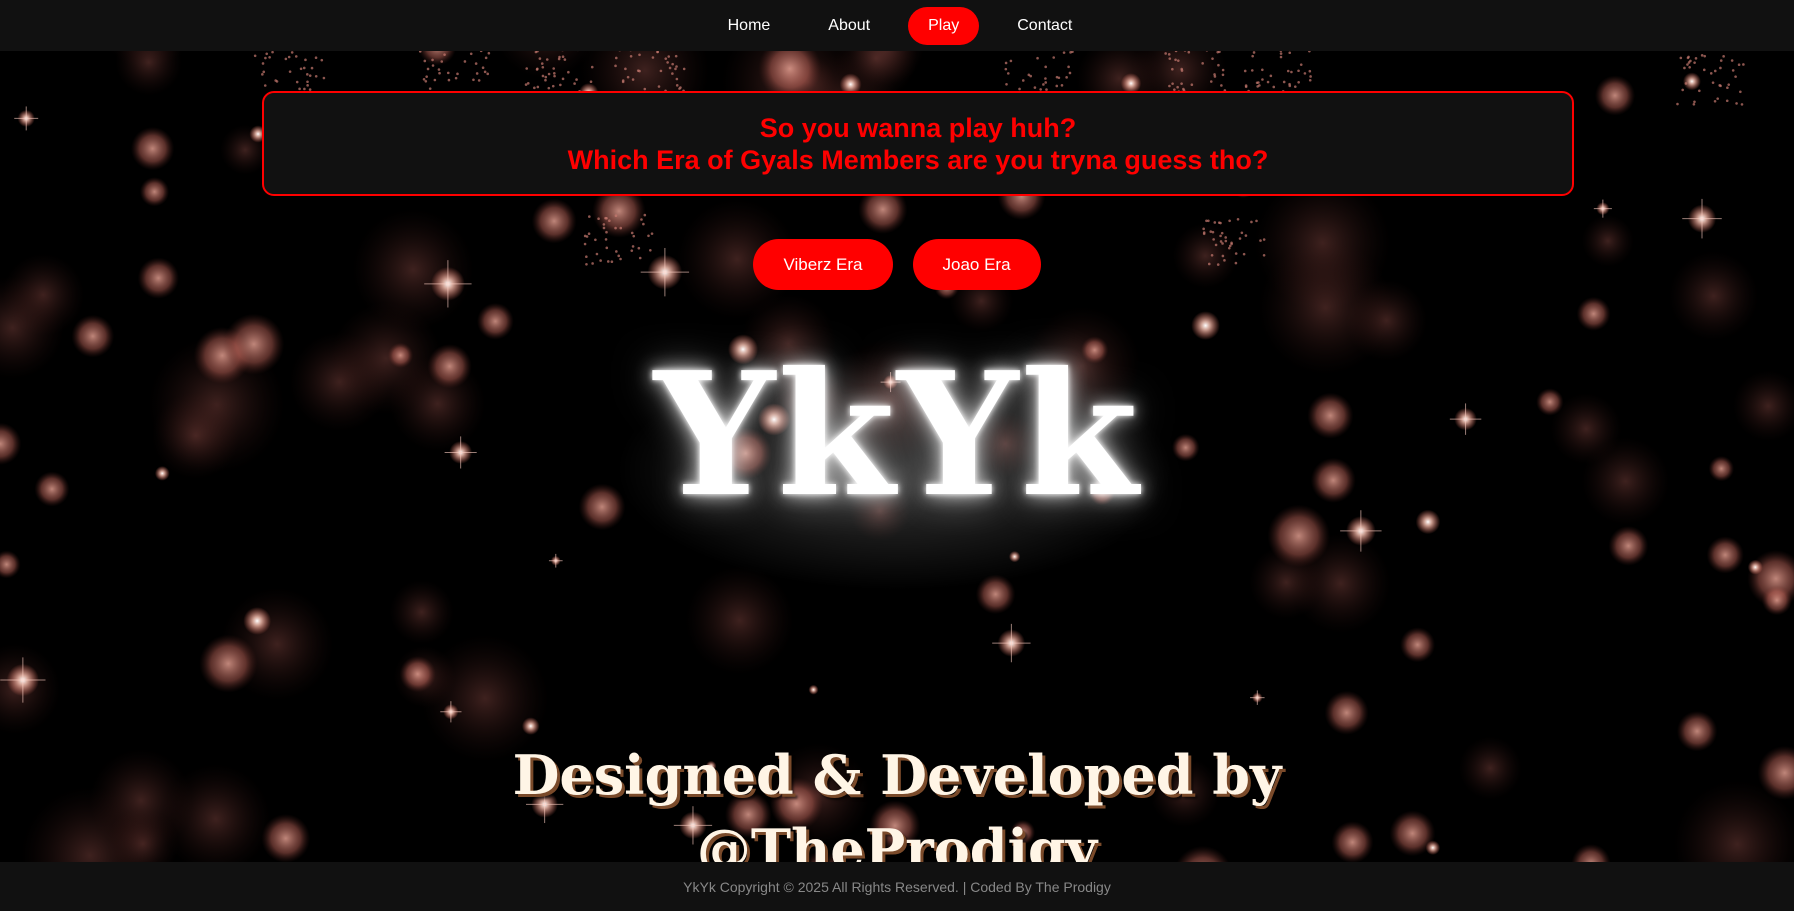  What do you see at coordinates (849, 26) in the screenshot?
I see `nav-about-link: About` at bounding box center [849, 26].